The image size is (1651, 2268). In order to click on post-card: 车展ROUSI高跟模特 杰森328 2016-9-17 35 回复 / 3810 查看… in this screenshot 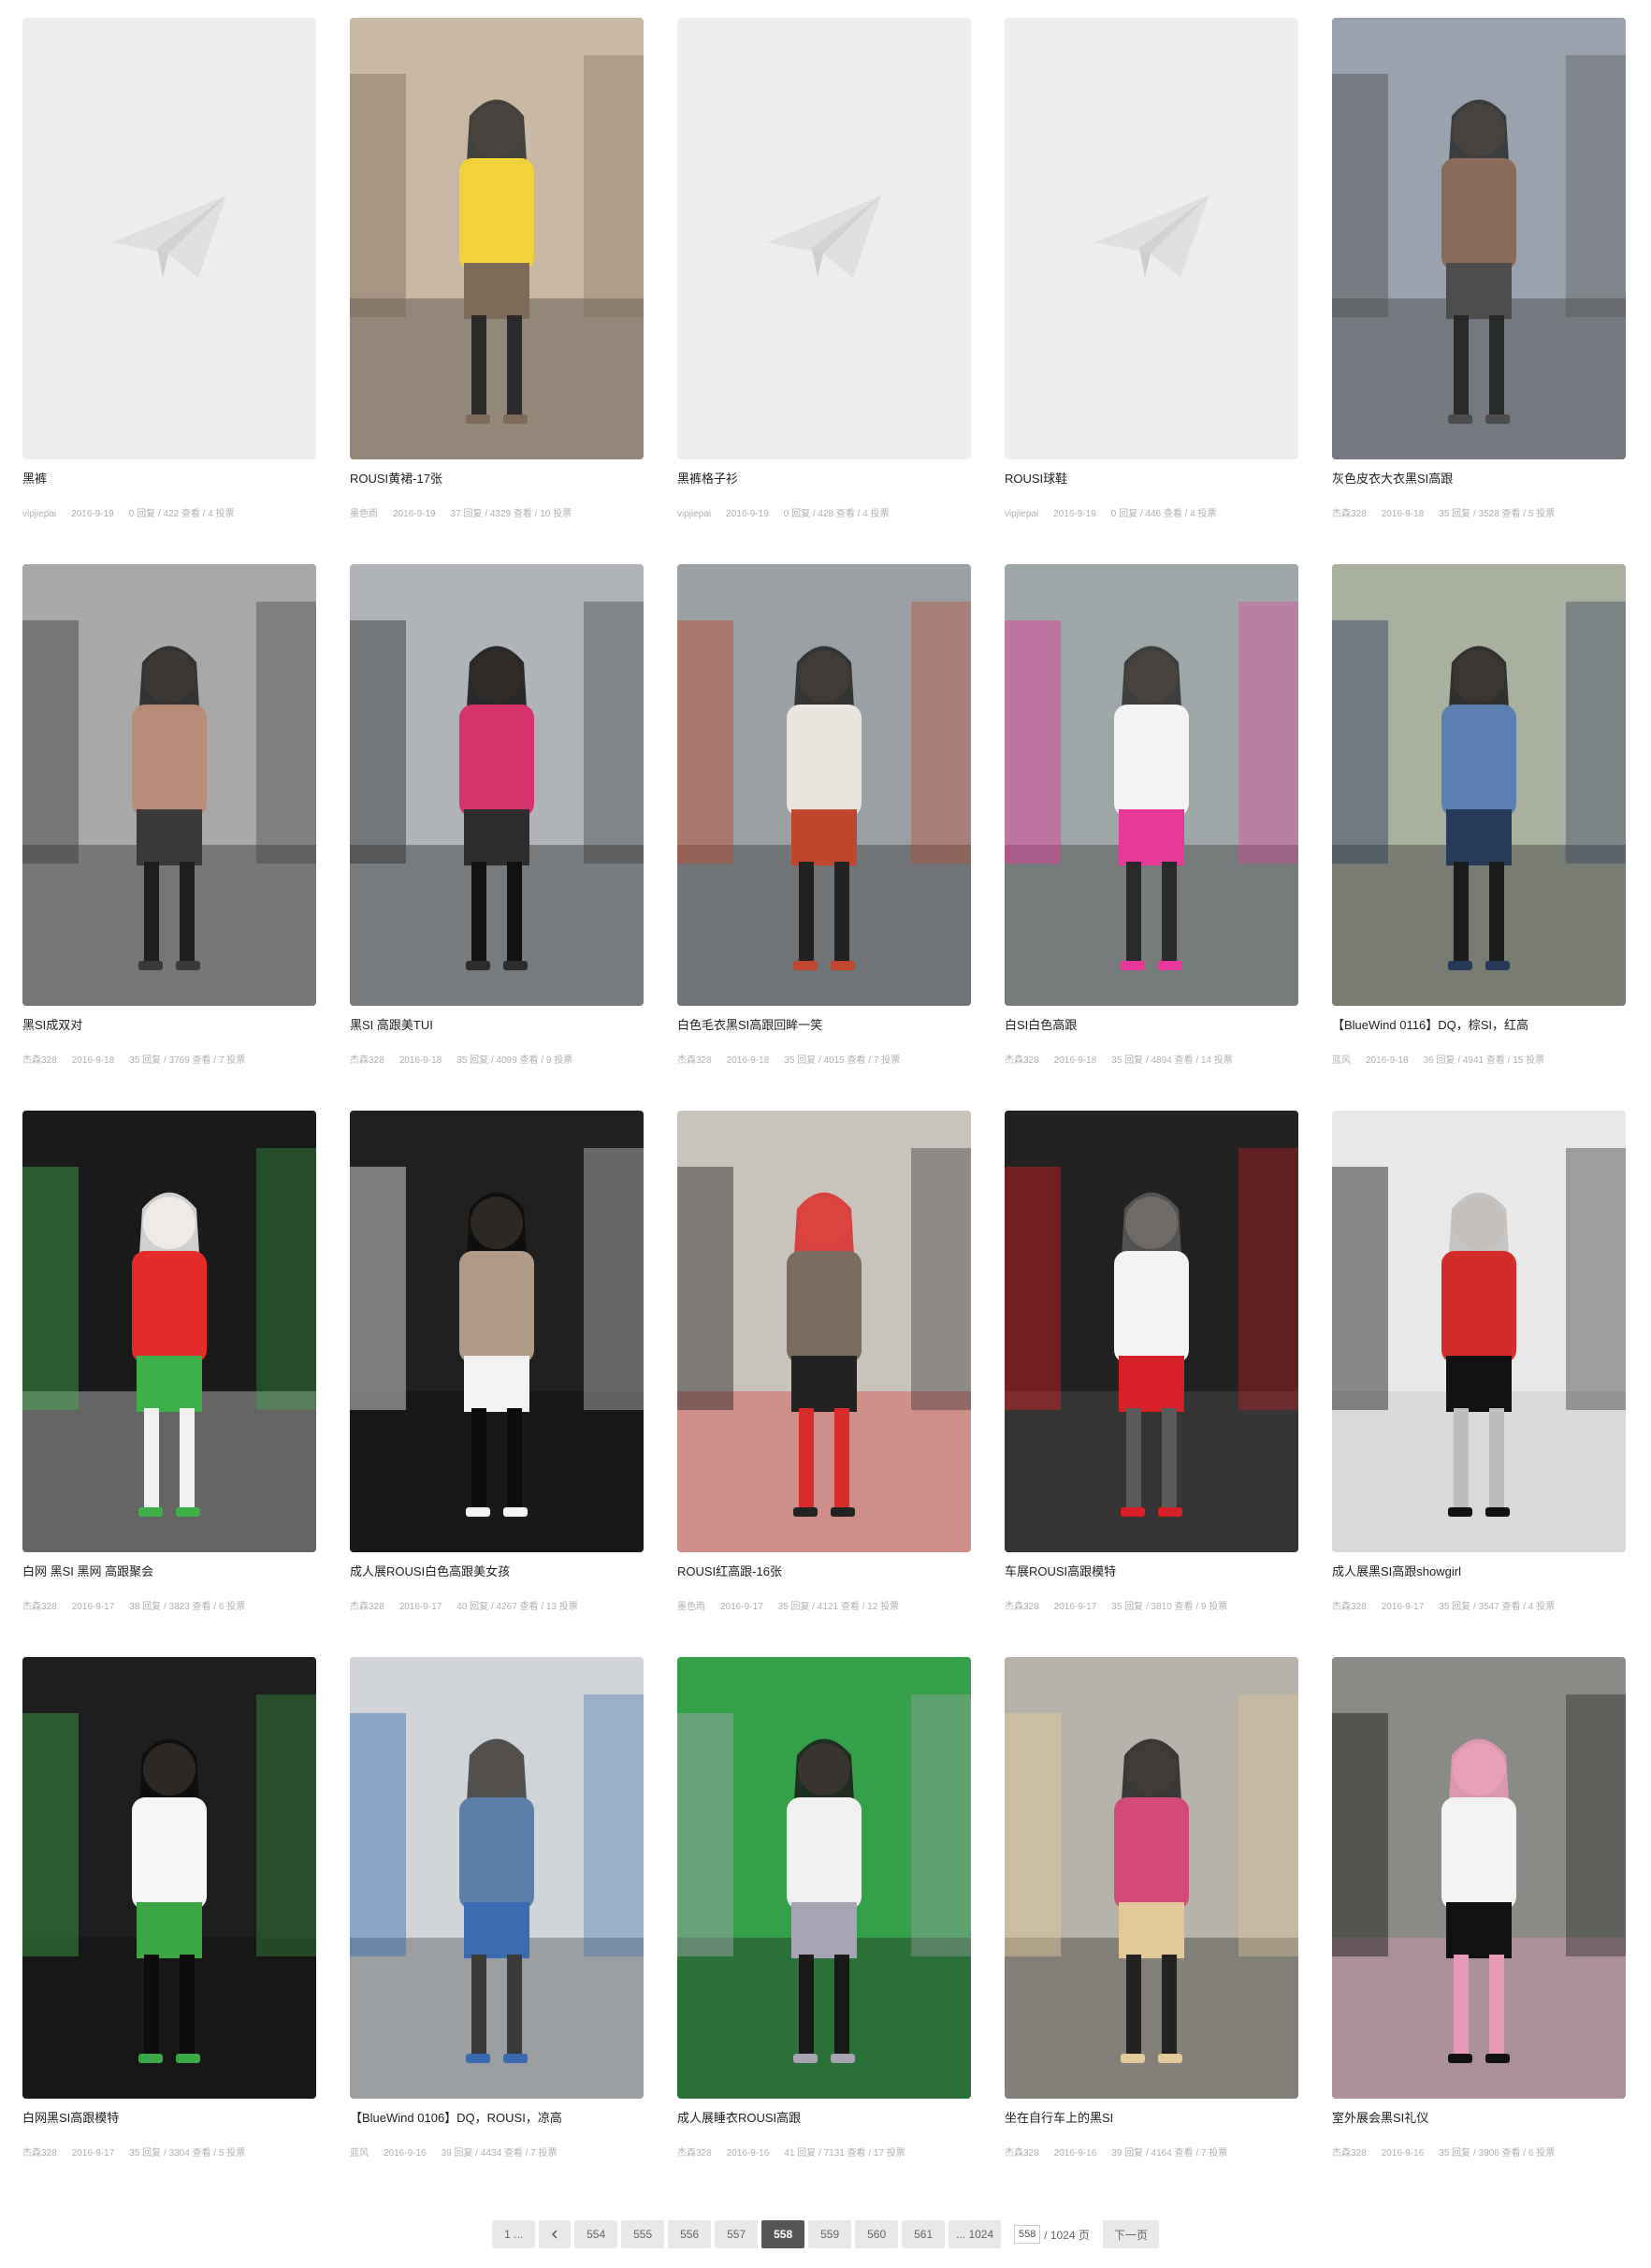, I will do `click(1151, 1384)`.